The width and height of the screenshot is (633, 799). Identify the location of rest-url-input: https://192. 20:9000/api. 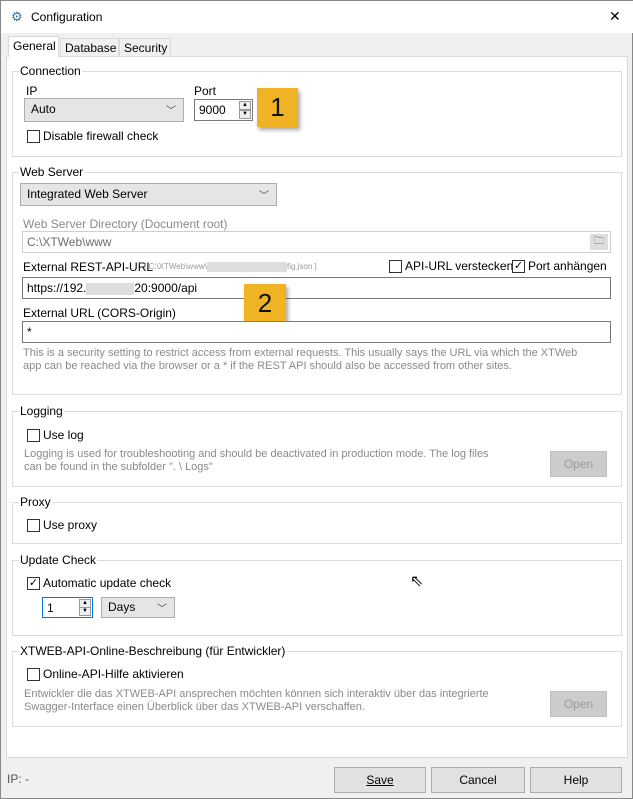
(316, 288).